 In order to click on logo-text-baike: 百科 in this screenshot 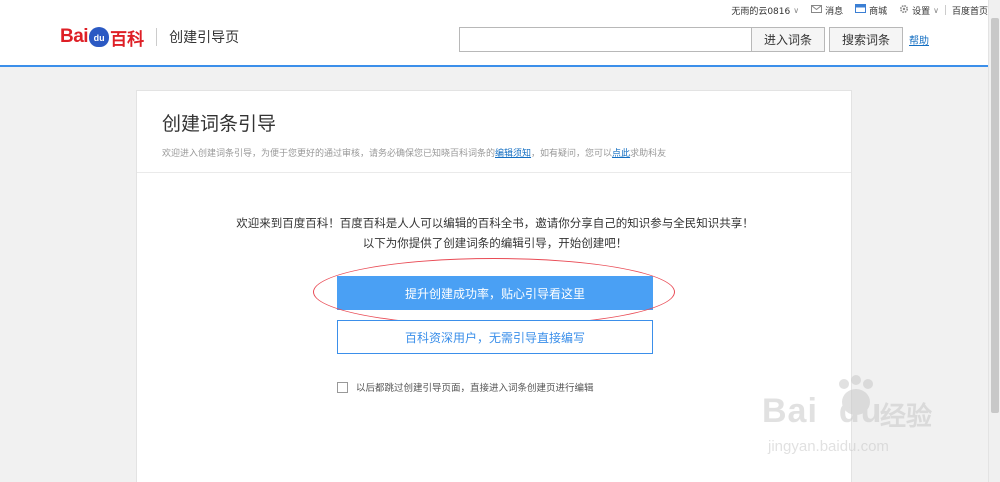, I will do `click(127, 39)`.